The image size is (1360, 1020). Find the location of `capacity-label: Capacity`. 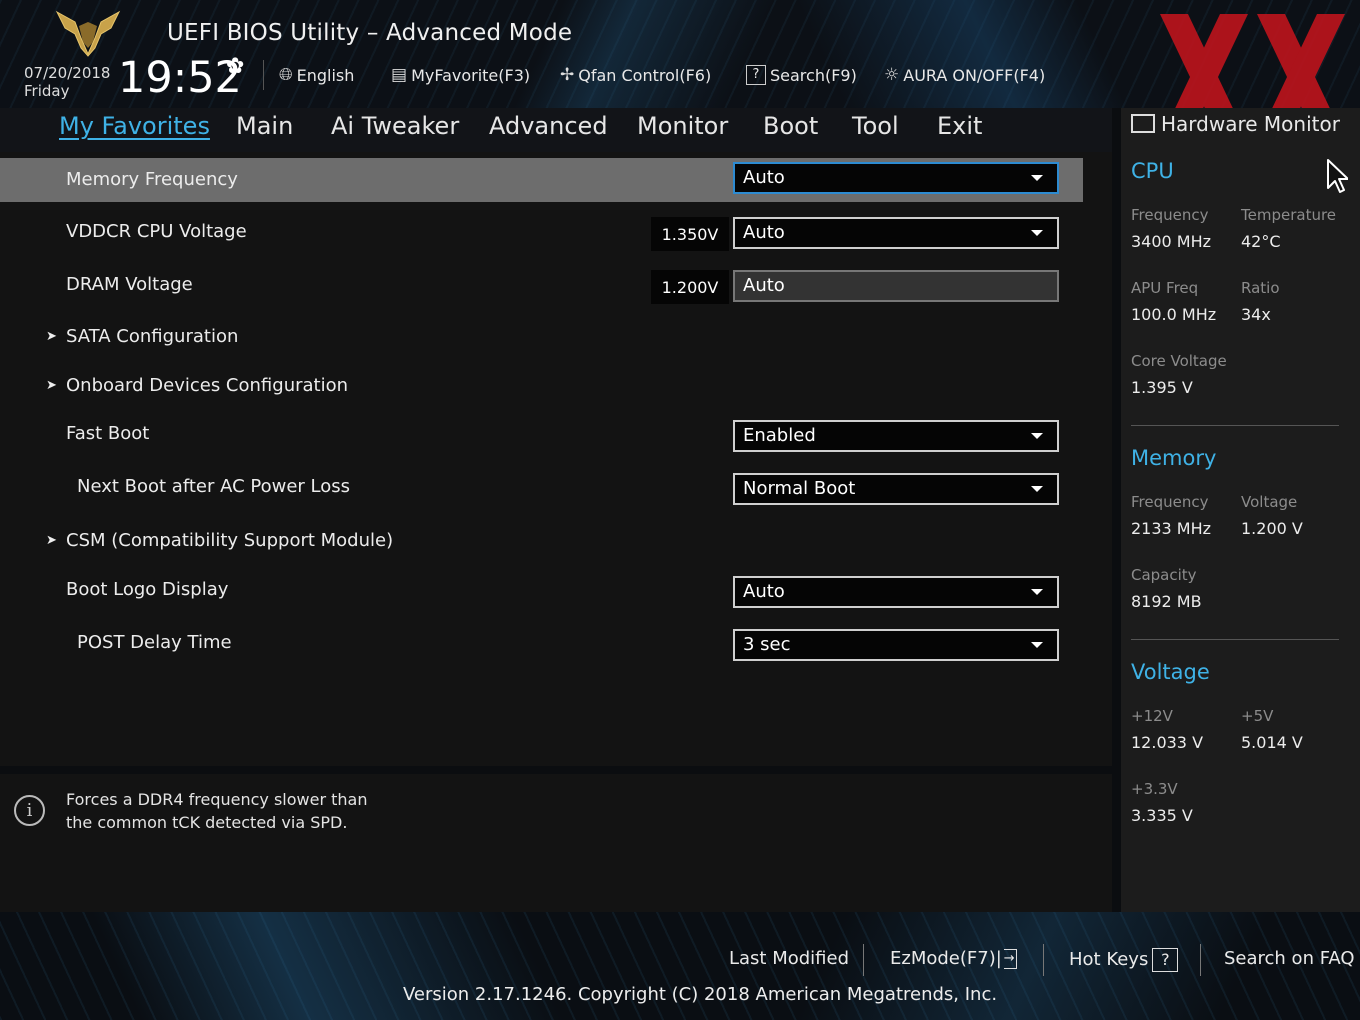

capacity-label: Capacity is located at coordinates (1164, 575).